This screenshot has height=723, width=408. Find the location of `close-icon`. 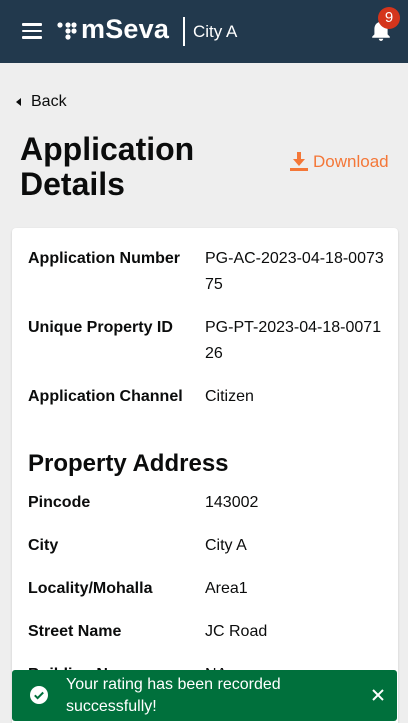

close-icon is located at coordinates (378, 695).